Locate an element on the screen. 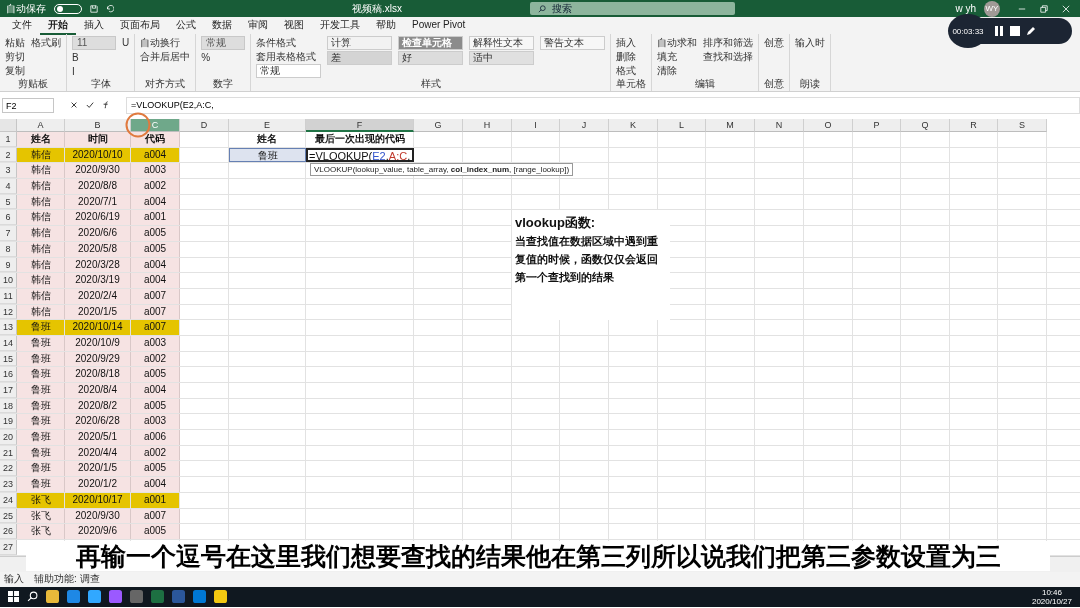  ribbon-button: 自动求和 is located at coordinates (677, 42).